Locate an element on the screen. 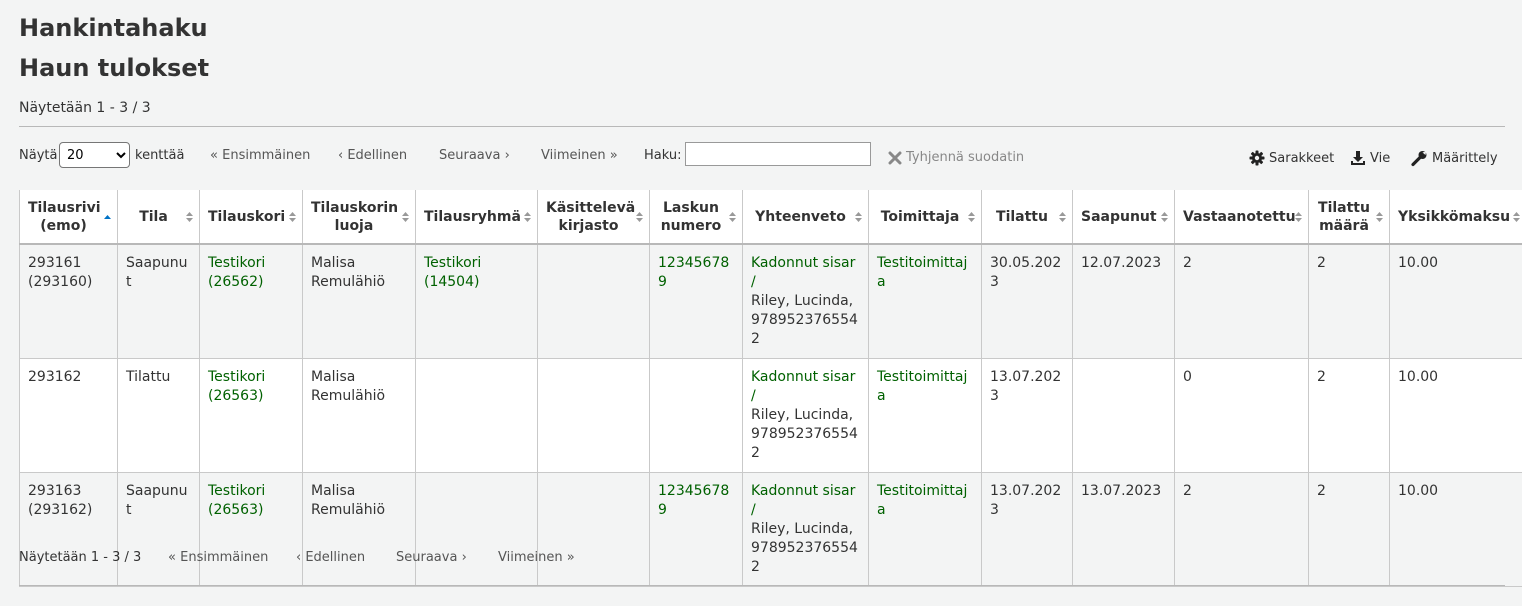  orderline-cell: 293161 (293160) is located at coordinates (68, 301).